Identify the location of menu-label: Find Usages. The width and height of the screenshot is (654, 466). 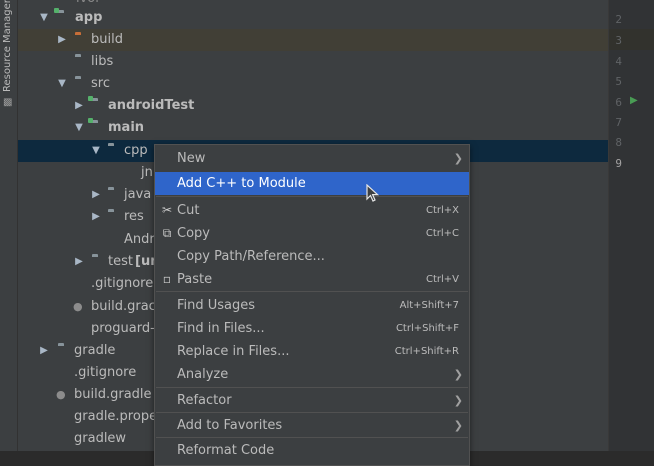
(216, 305).